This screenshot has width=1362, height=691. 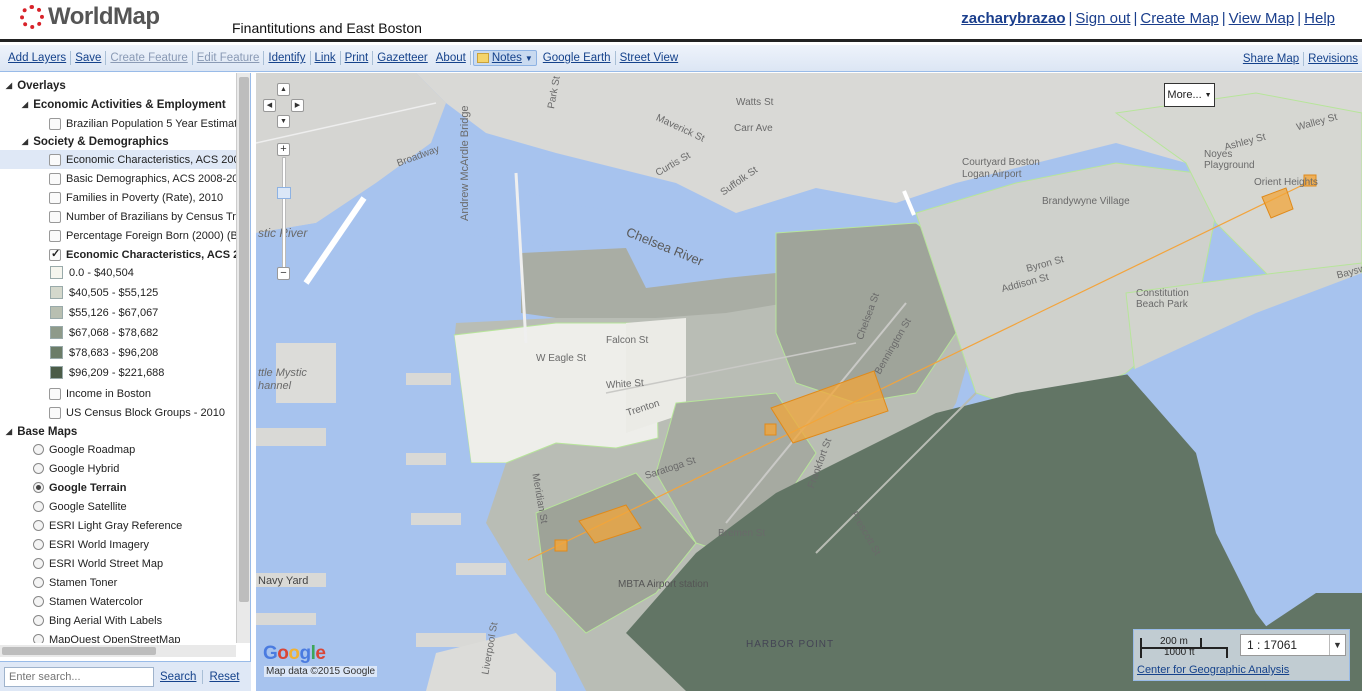 What do you see at coordinates (577, 58) in the screenshot?
I see `google-earth-button: Google Earth` at bounding box center [577, 58].